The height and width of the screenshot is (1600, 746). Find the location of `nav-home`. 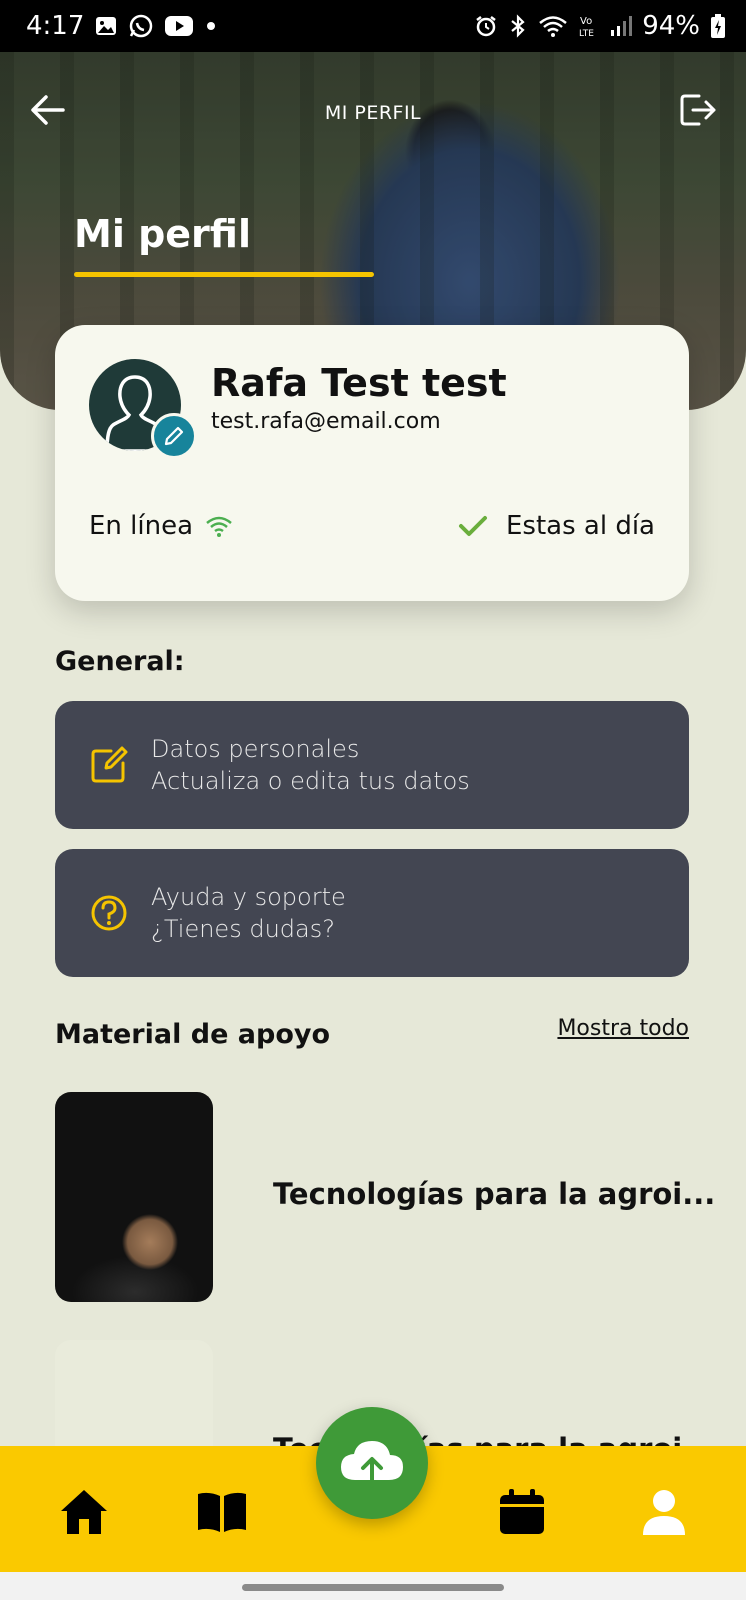

nav-home is located at coordinates (84, 1512).